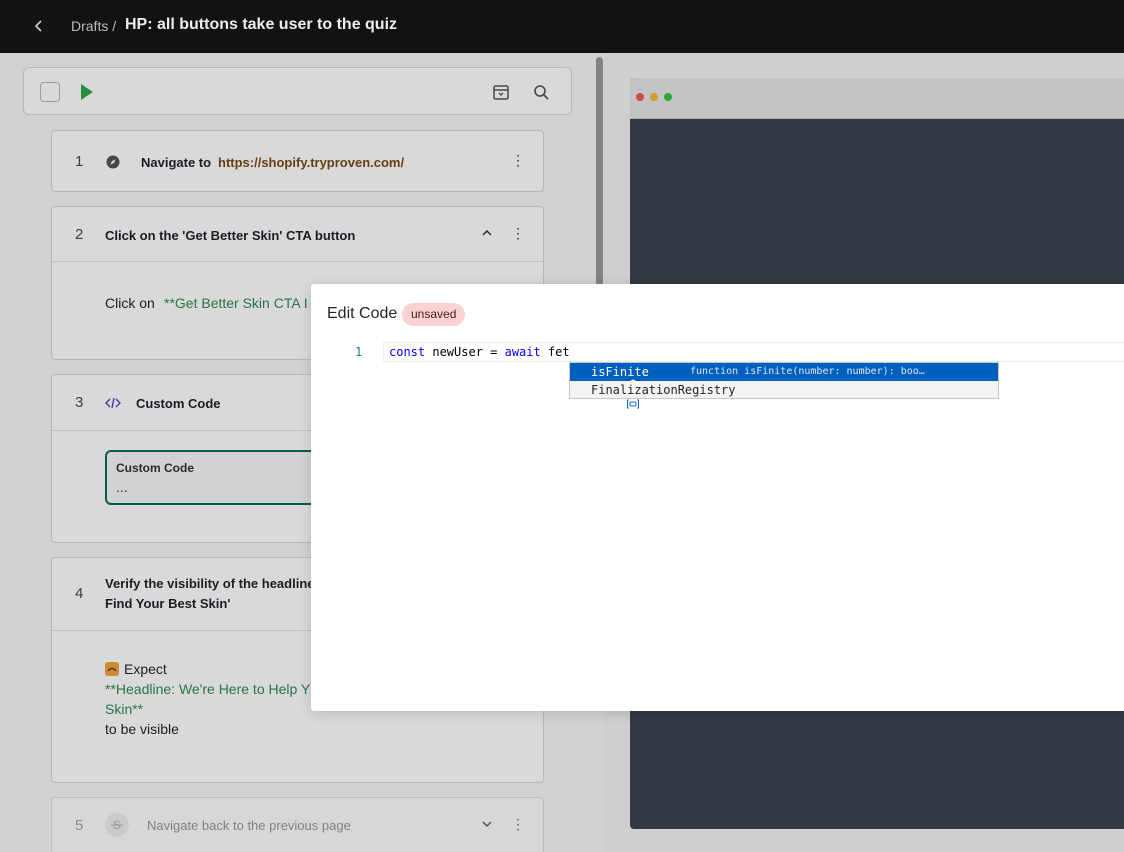 The height and width of the screenshot is (852, 1124). Describe the element at coordinates (79, 825) in the screenshot. I see `step-number: 5` at that location.